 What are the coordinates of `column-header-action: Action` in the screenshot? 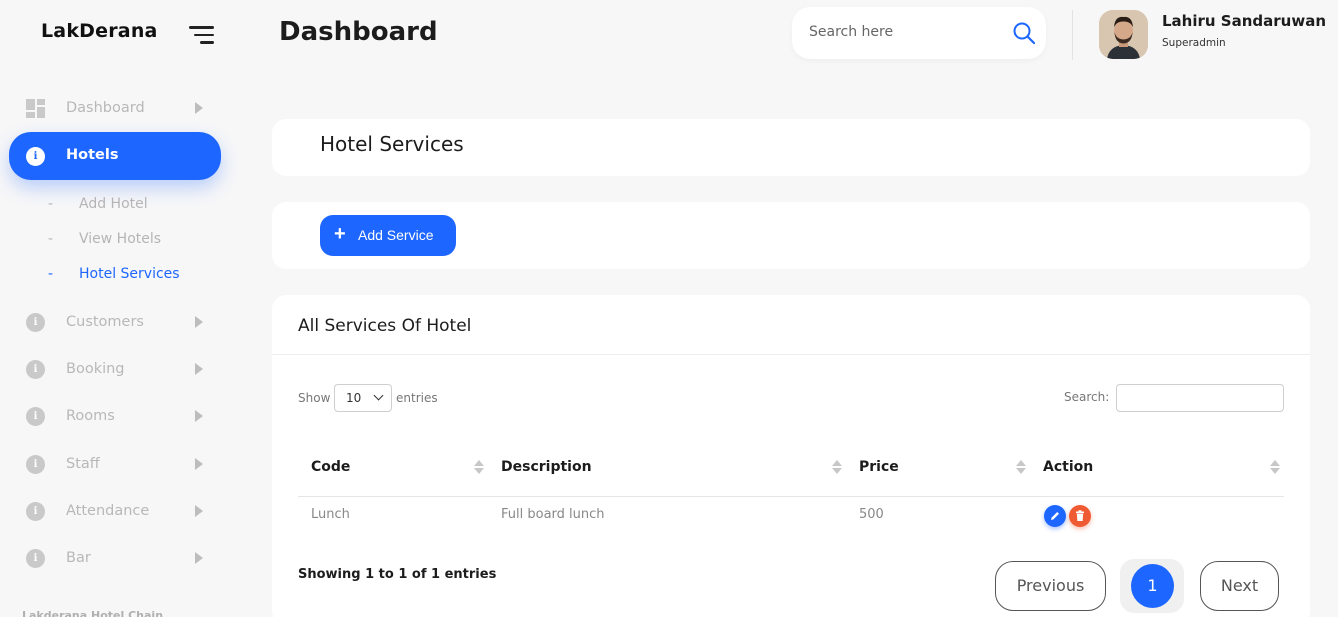 It's located at (1068, 467).